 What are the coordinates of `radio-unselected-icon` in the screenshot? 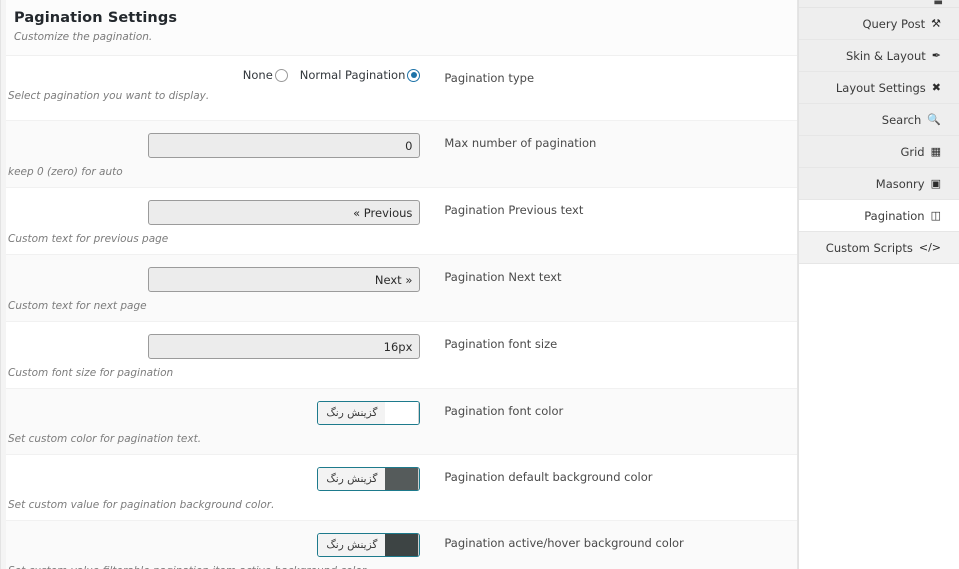 It's located at (281, 75).